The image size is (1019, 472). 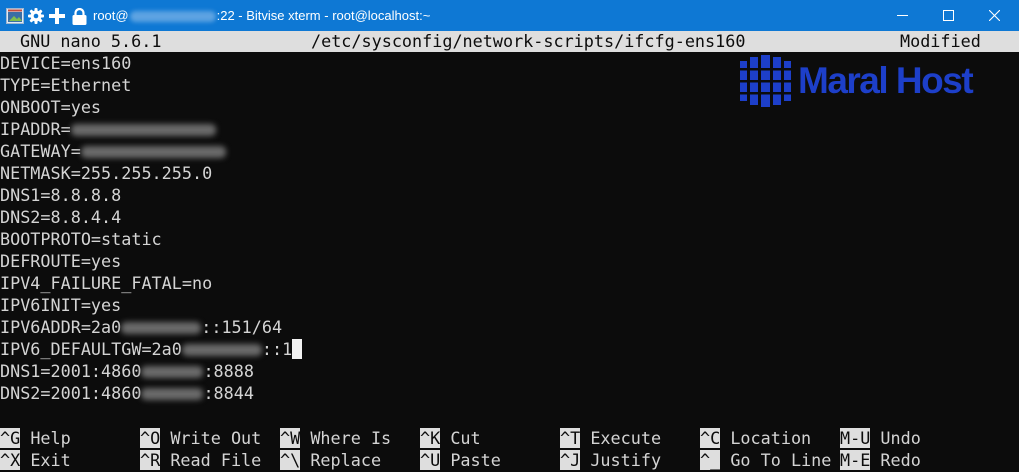 I want to click on title-prefix: root@, so click(x=111, y=15).